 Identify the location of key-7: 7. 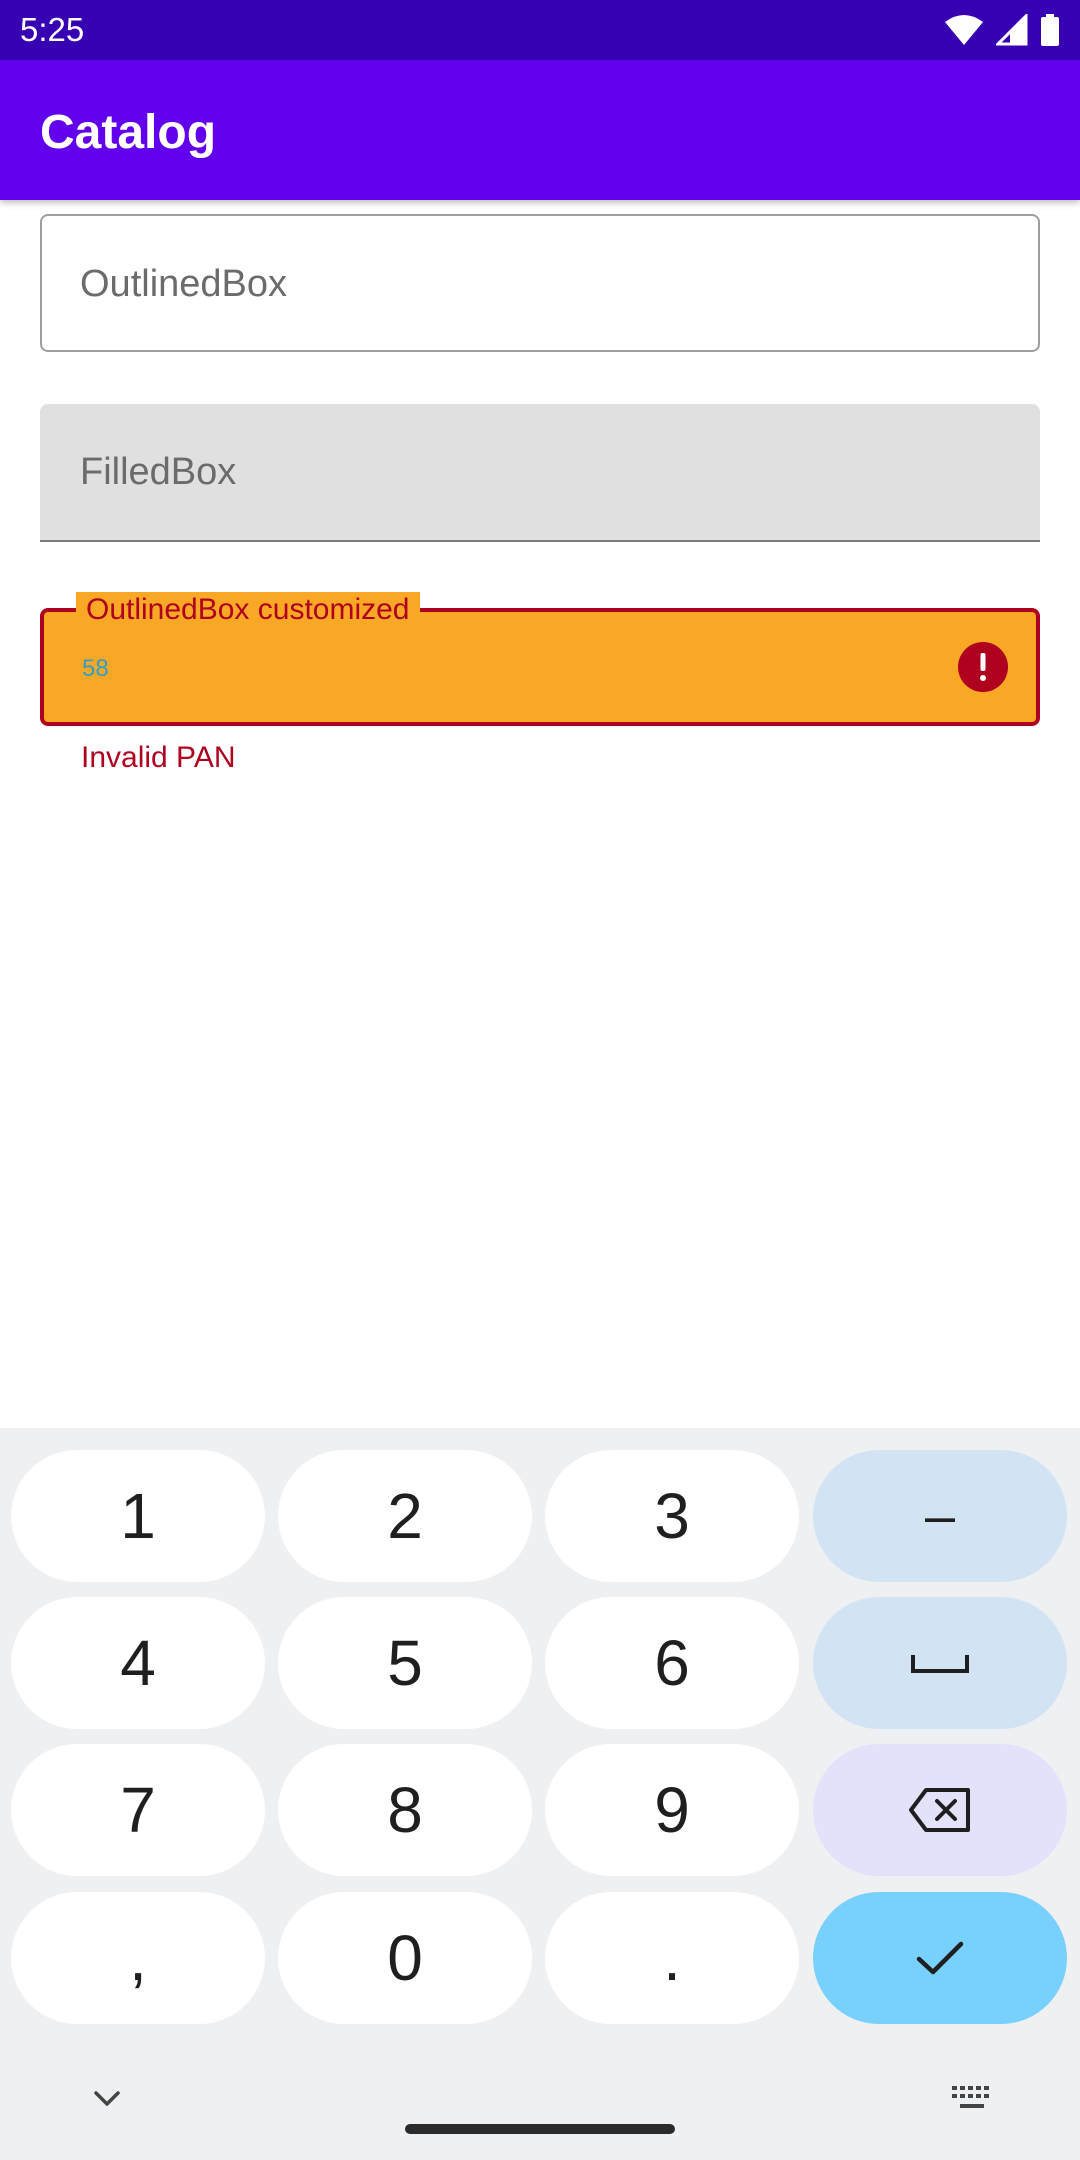
(138, 1810).